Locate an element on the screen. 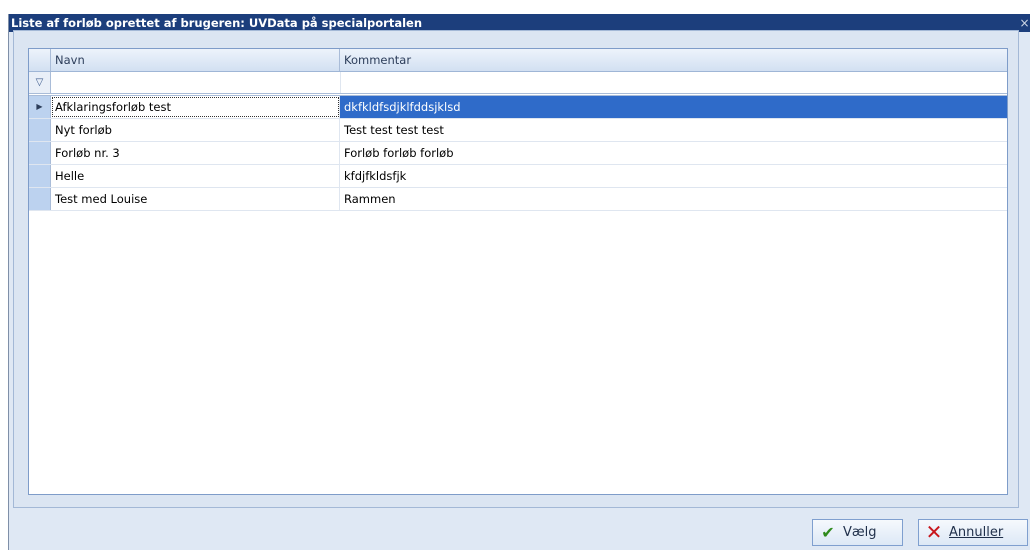  select-button: ✔ Vælg is located at coordinates (857, 532).